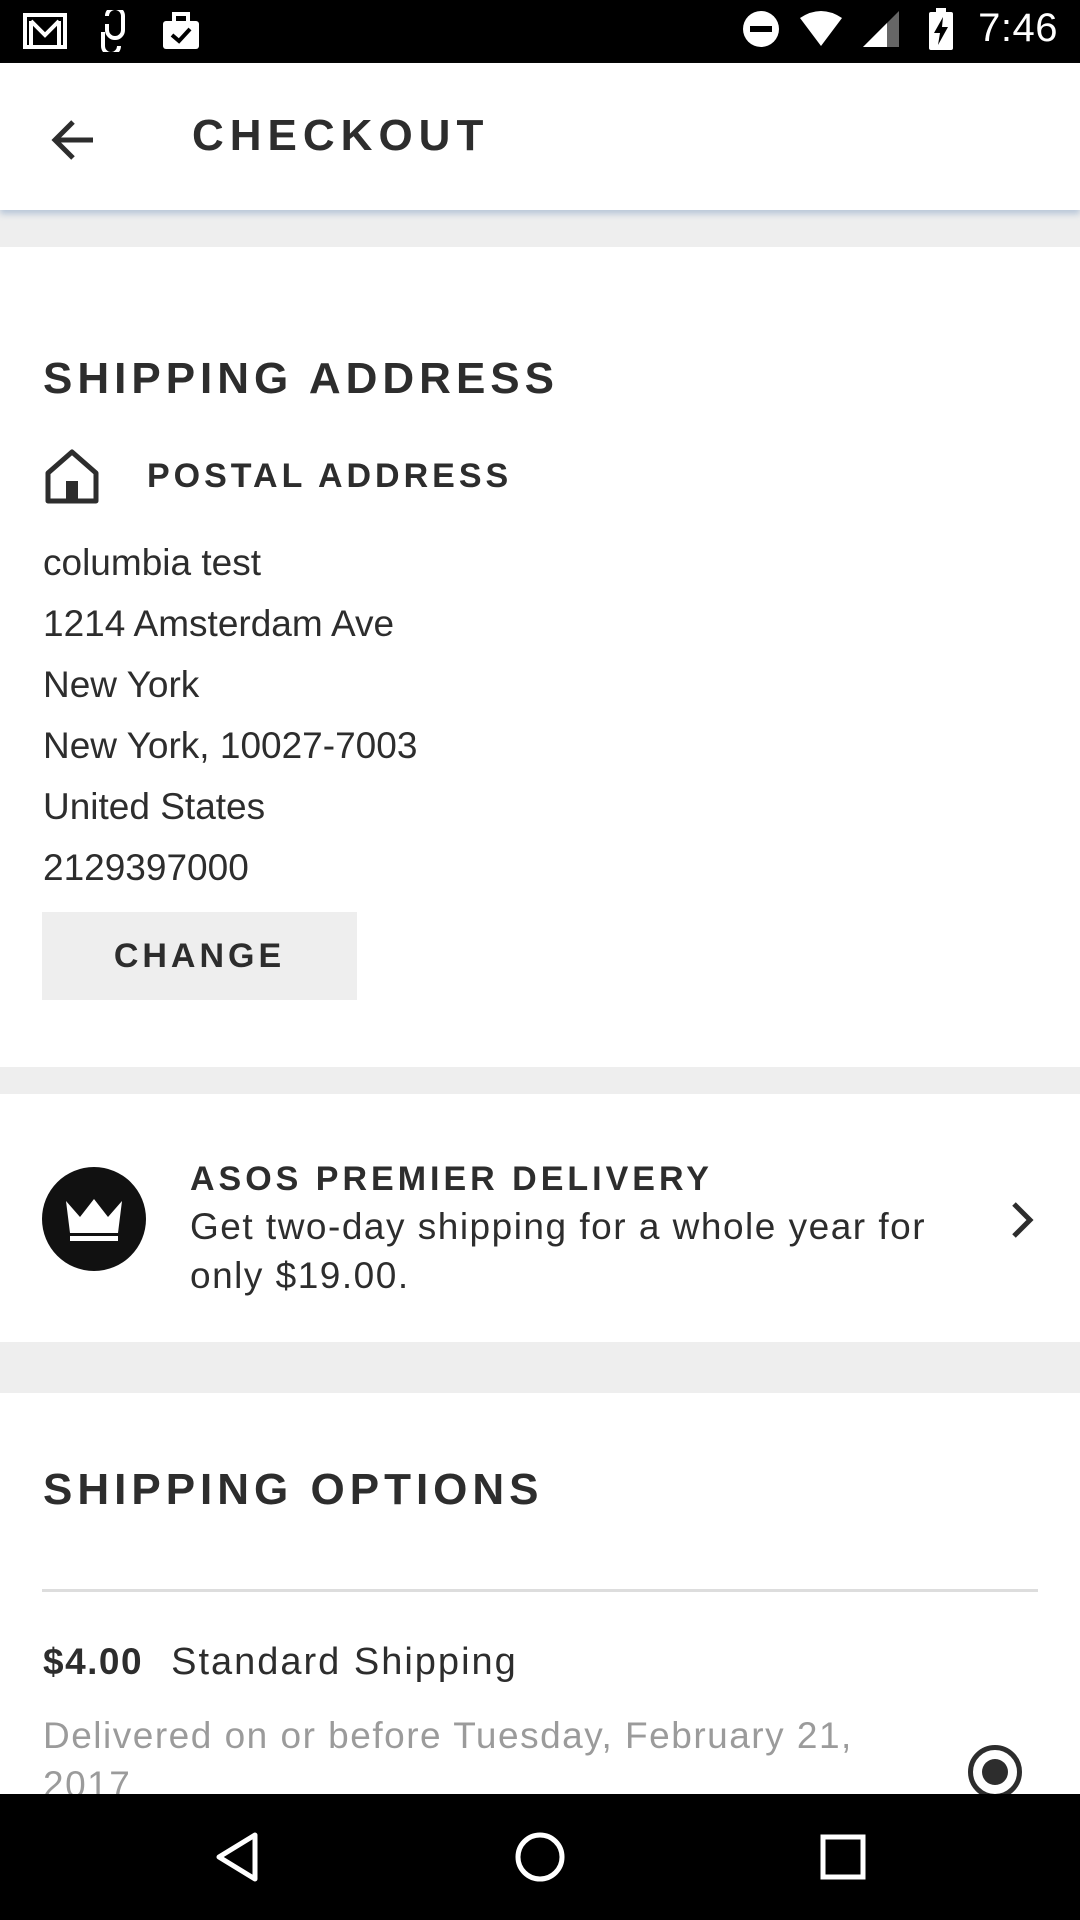 Image resolution: width=1080 pixels, height=1920 pixels. What do you see at coordinates (761, 29) in the screenshot?
I see `do-not-disturb-icon` at bounding box center [761, 29].